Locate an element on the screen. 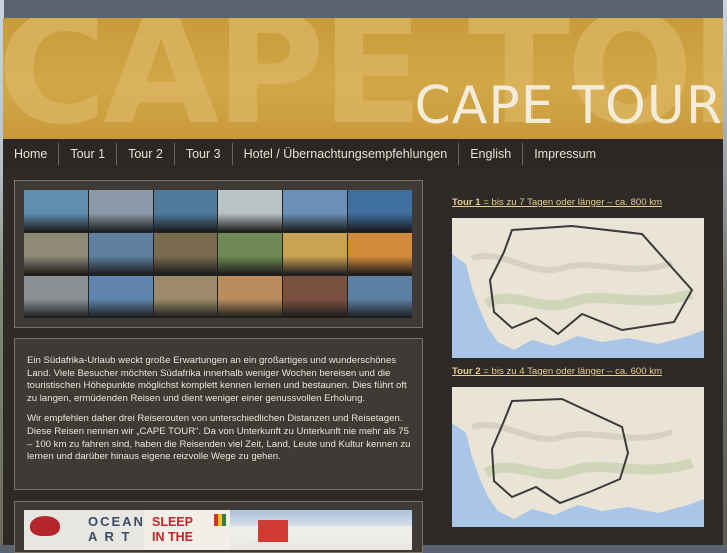 The image size is (727, 553). tour-2-map-graphic is located at coordinates (578, 453).